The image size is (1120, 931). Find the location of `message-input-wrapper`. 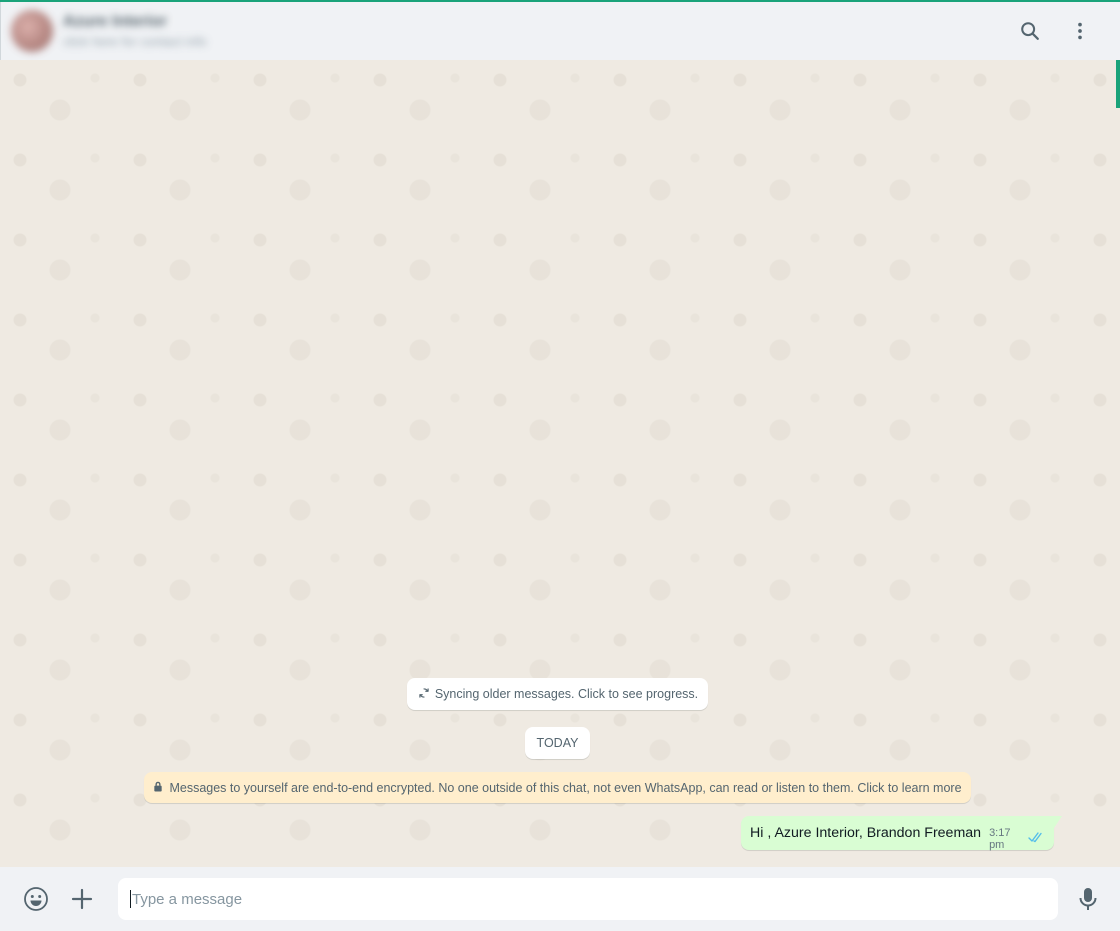

message-input-wrapper is located at coordinates (588, 899).